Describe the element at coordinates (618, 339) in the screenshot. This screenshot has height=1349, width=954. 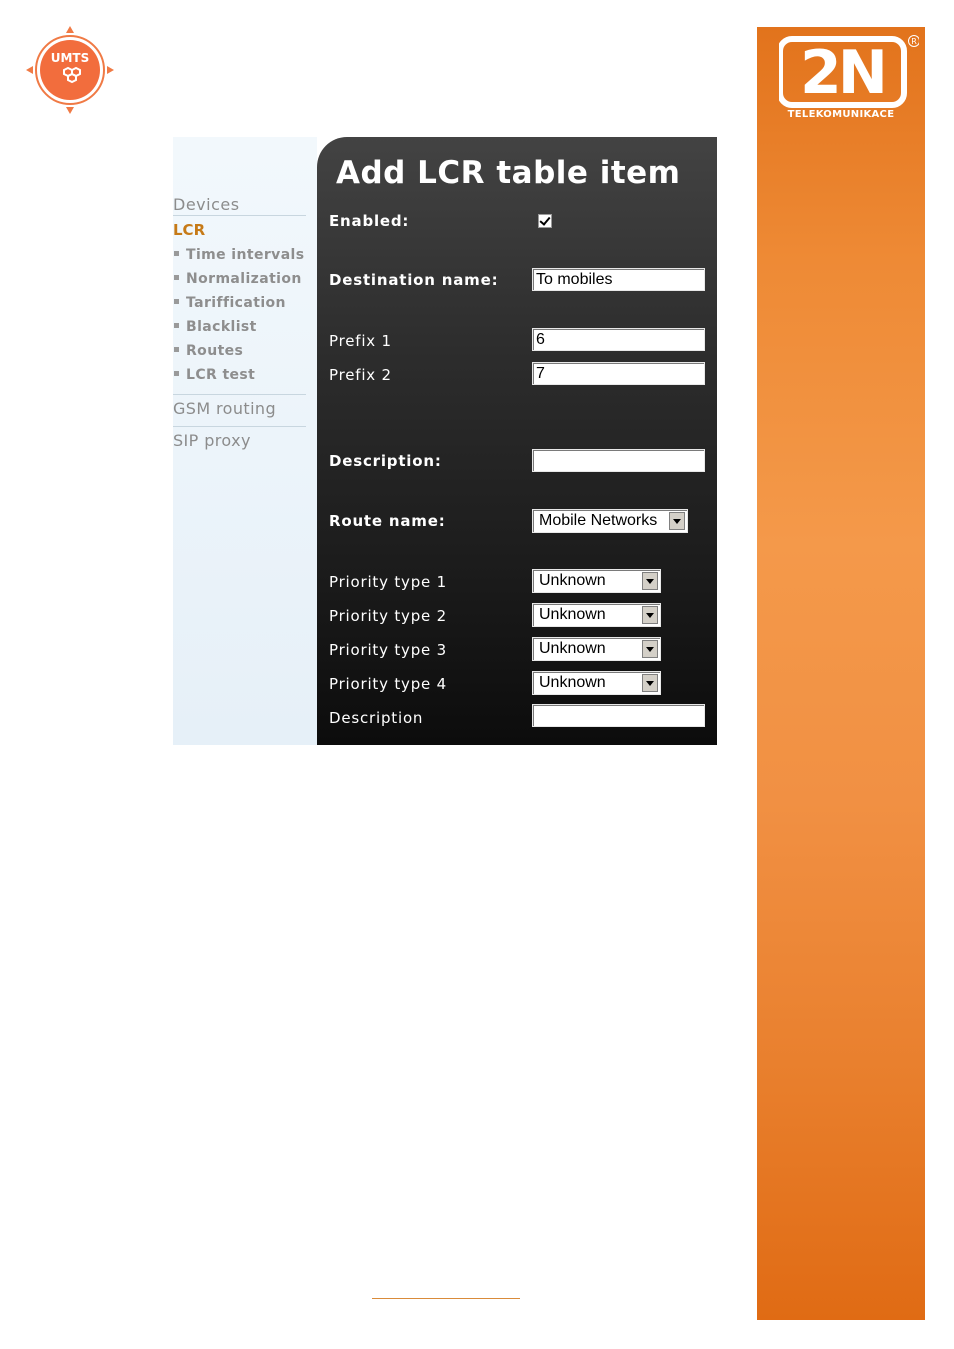
I see `prefix-1-input: 6` at that location.